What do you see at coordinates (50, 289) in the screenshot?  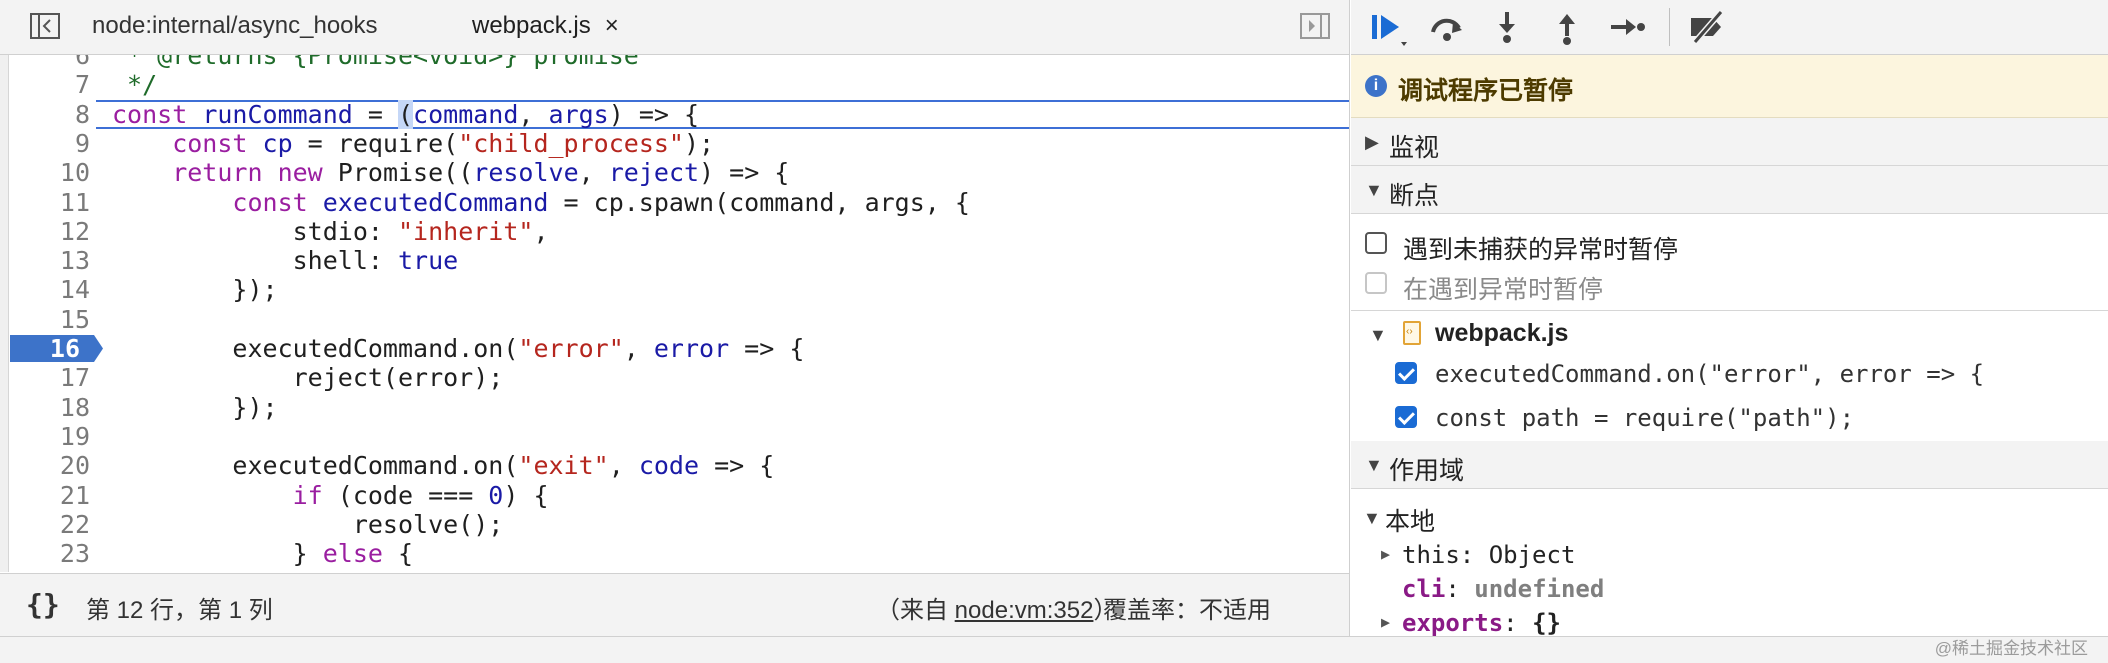 I see `line-number: 14` at bounding box center [50, 289].